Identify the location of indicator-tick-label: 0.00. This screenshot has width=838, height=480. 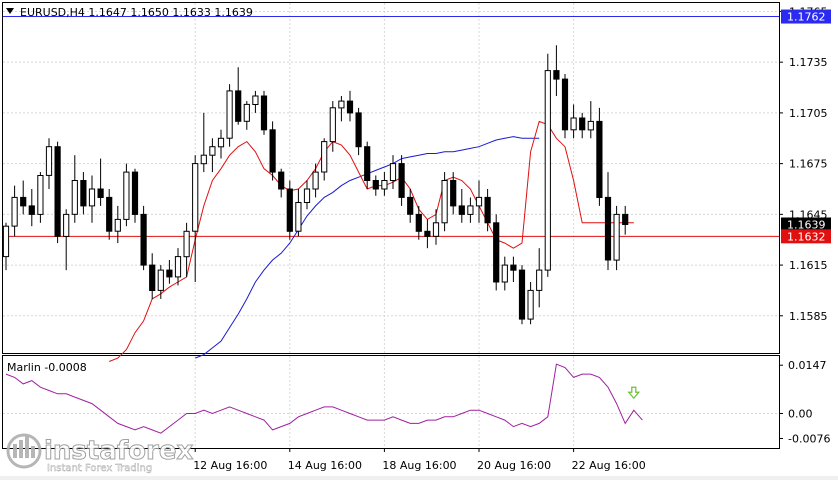
(800, 414).